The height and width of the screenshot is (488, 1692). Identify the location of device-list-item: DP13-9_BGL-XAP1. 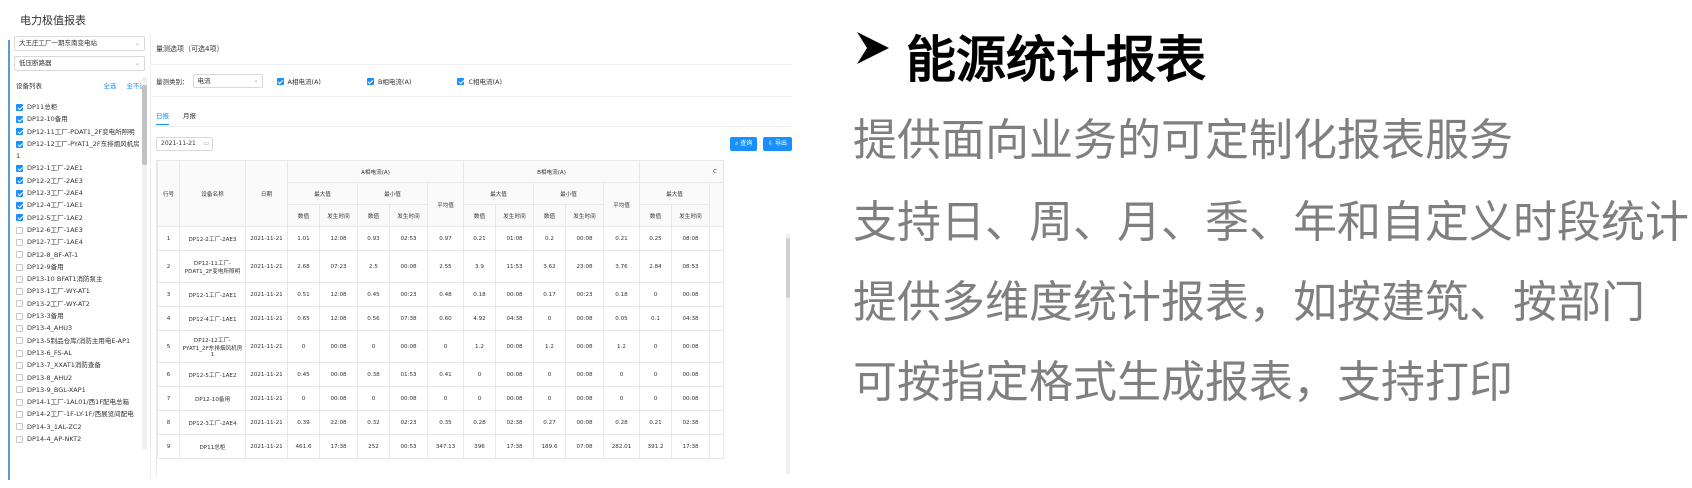
(78, 390).